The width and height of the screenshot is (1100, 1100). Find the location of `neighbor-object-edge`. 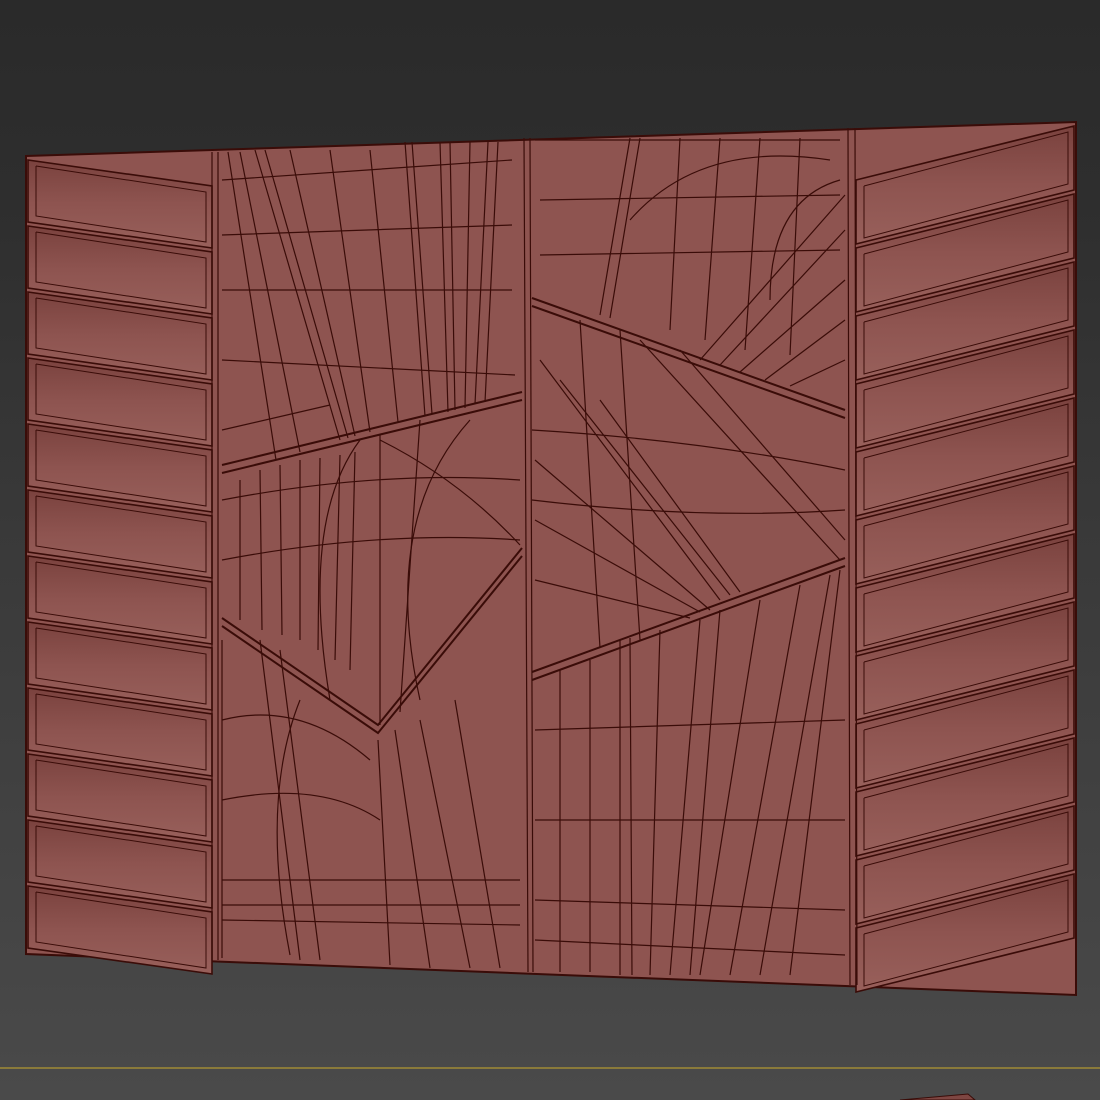

neighbor-object-edge is located at coordinates (937, 1096).